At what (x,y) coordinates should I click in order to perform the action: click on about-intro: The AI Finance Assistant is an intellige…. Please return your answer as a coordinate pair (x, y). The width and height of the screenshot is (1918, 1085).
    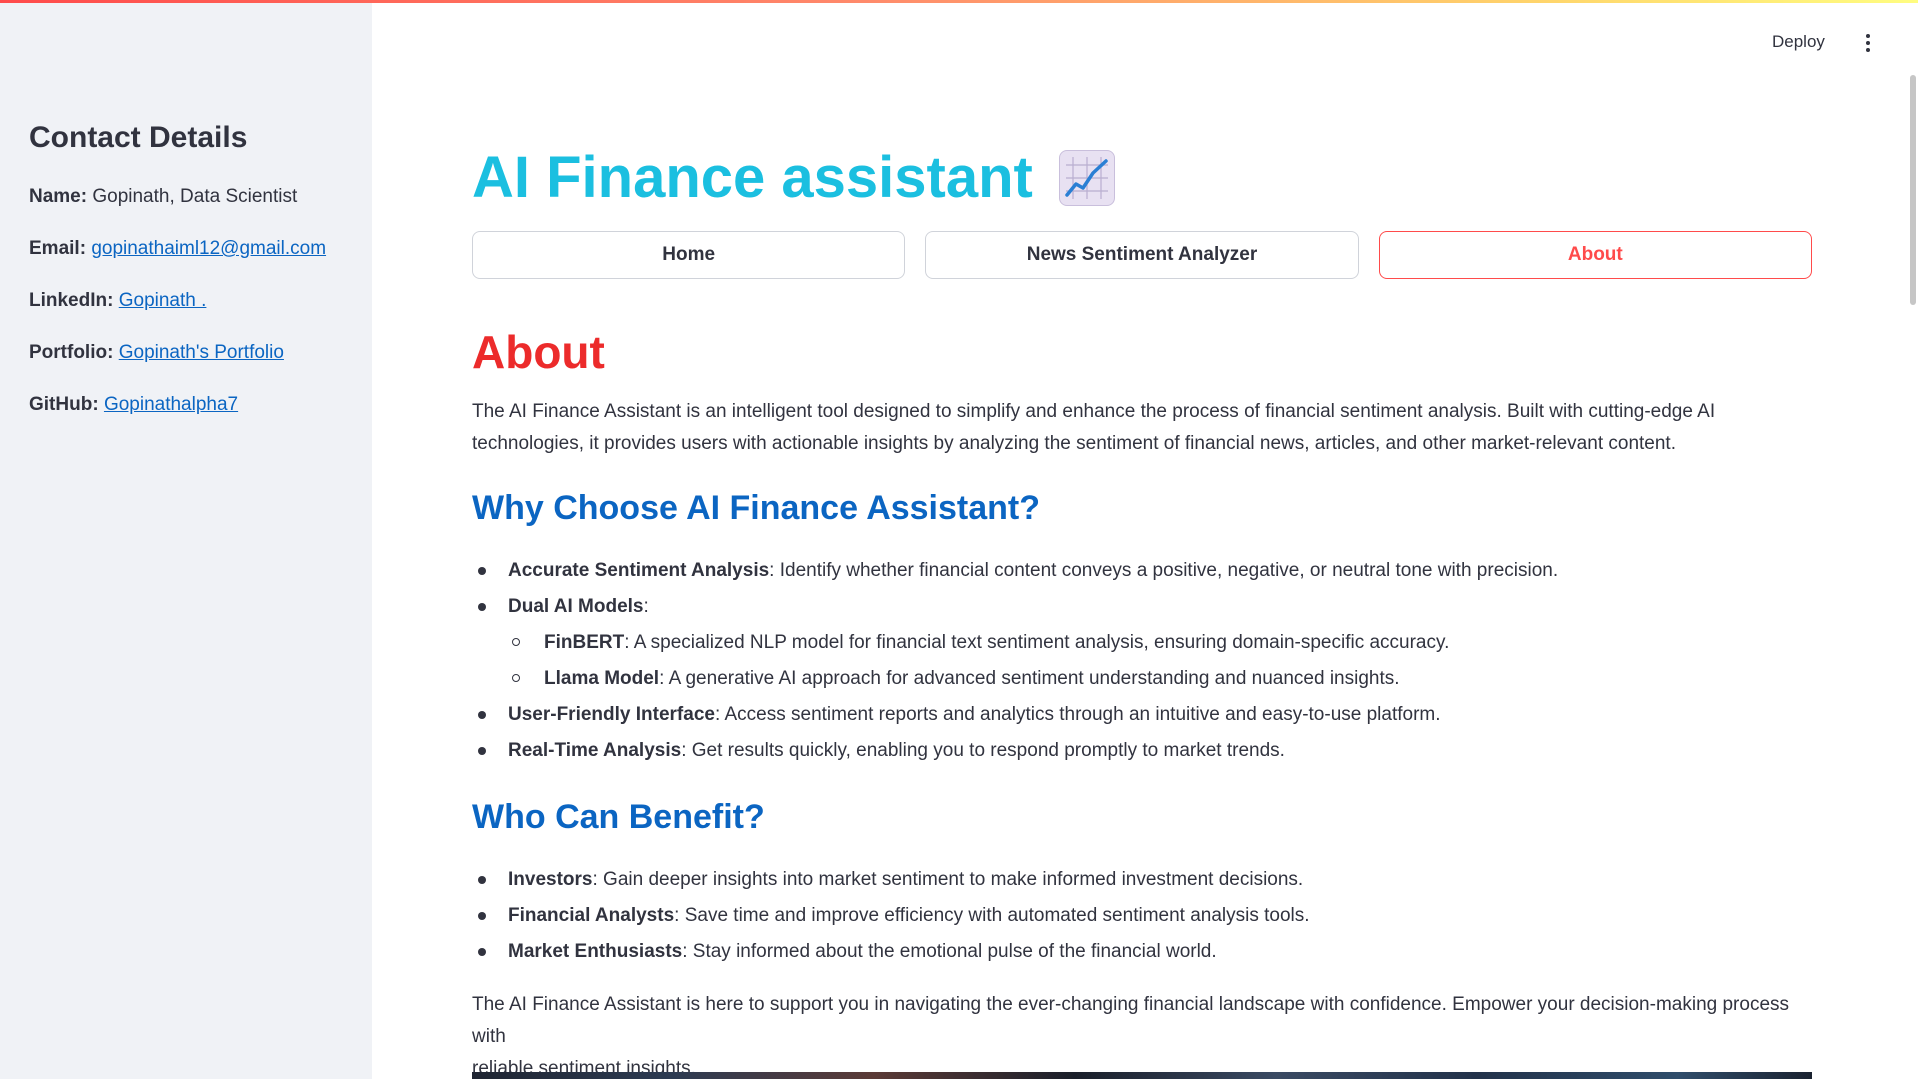
    Looking at the image, I should click on (1142, 428).